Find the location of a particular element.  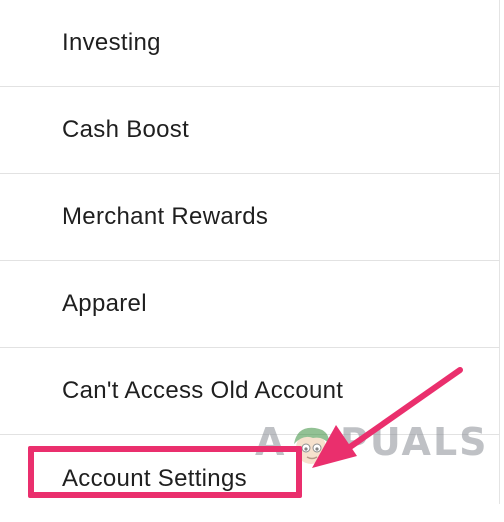

menu-item-label: Cash Boost is located at coordinates (126, 129).